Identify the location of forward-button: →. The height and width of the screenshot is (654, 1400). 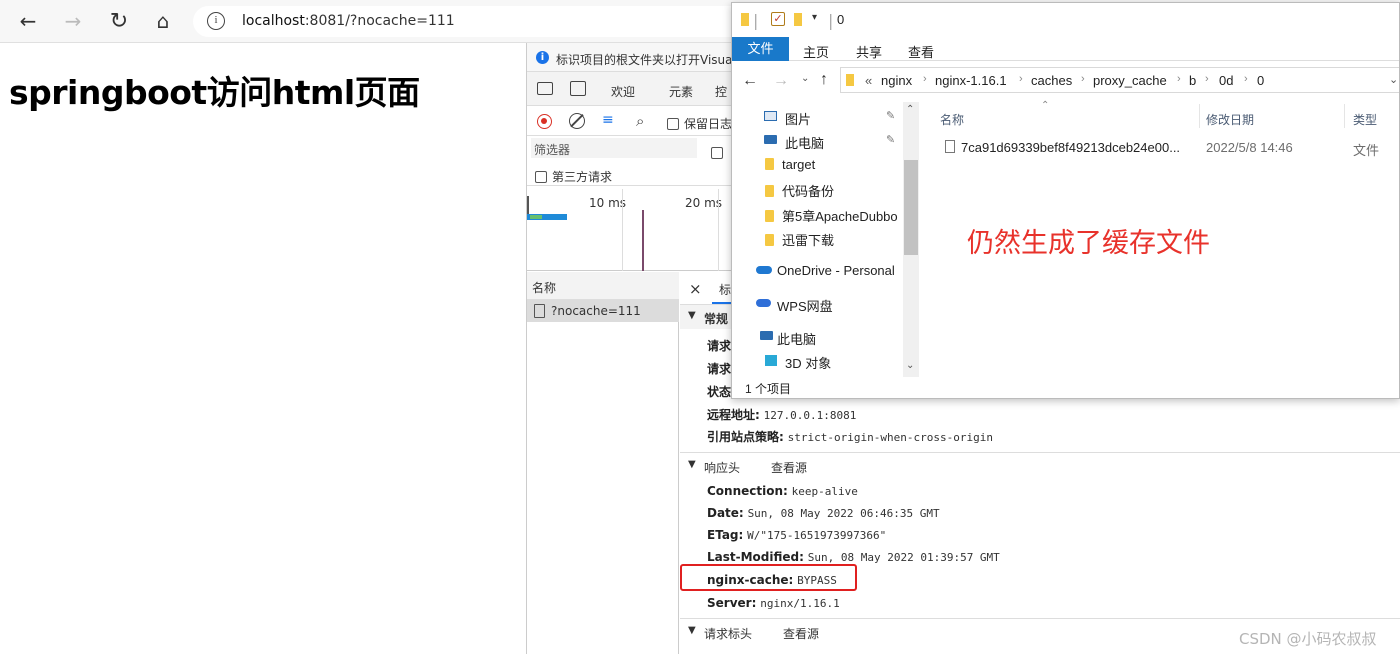
(73, 21).